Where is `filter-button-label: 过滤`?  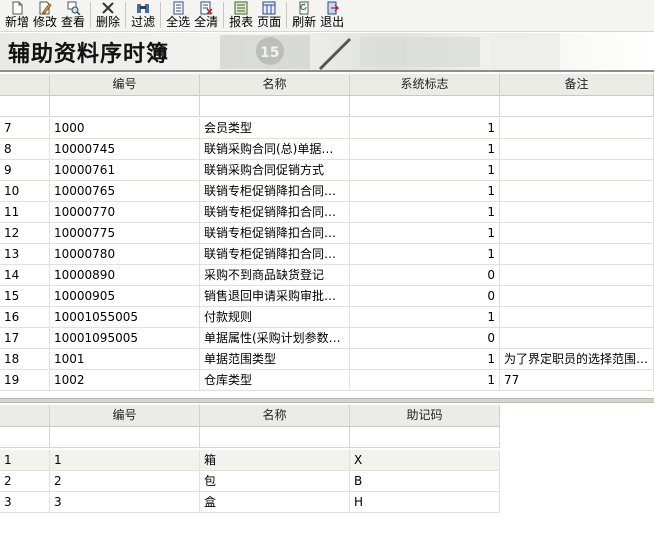 filter-button-label: 过滤 is located at coordinates (143, 22).